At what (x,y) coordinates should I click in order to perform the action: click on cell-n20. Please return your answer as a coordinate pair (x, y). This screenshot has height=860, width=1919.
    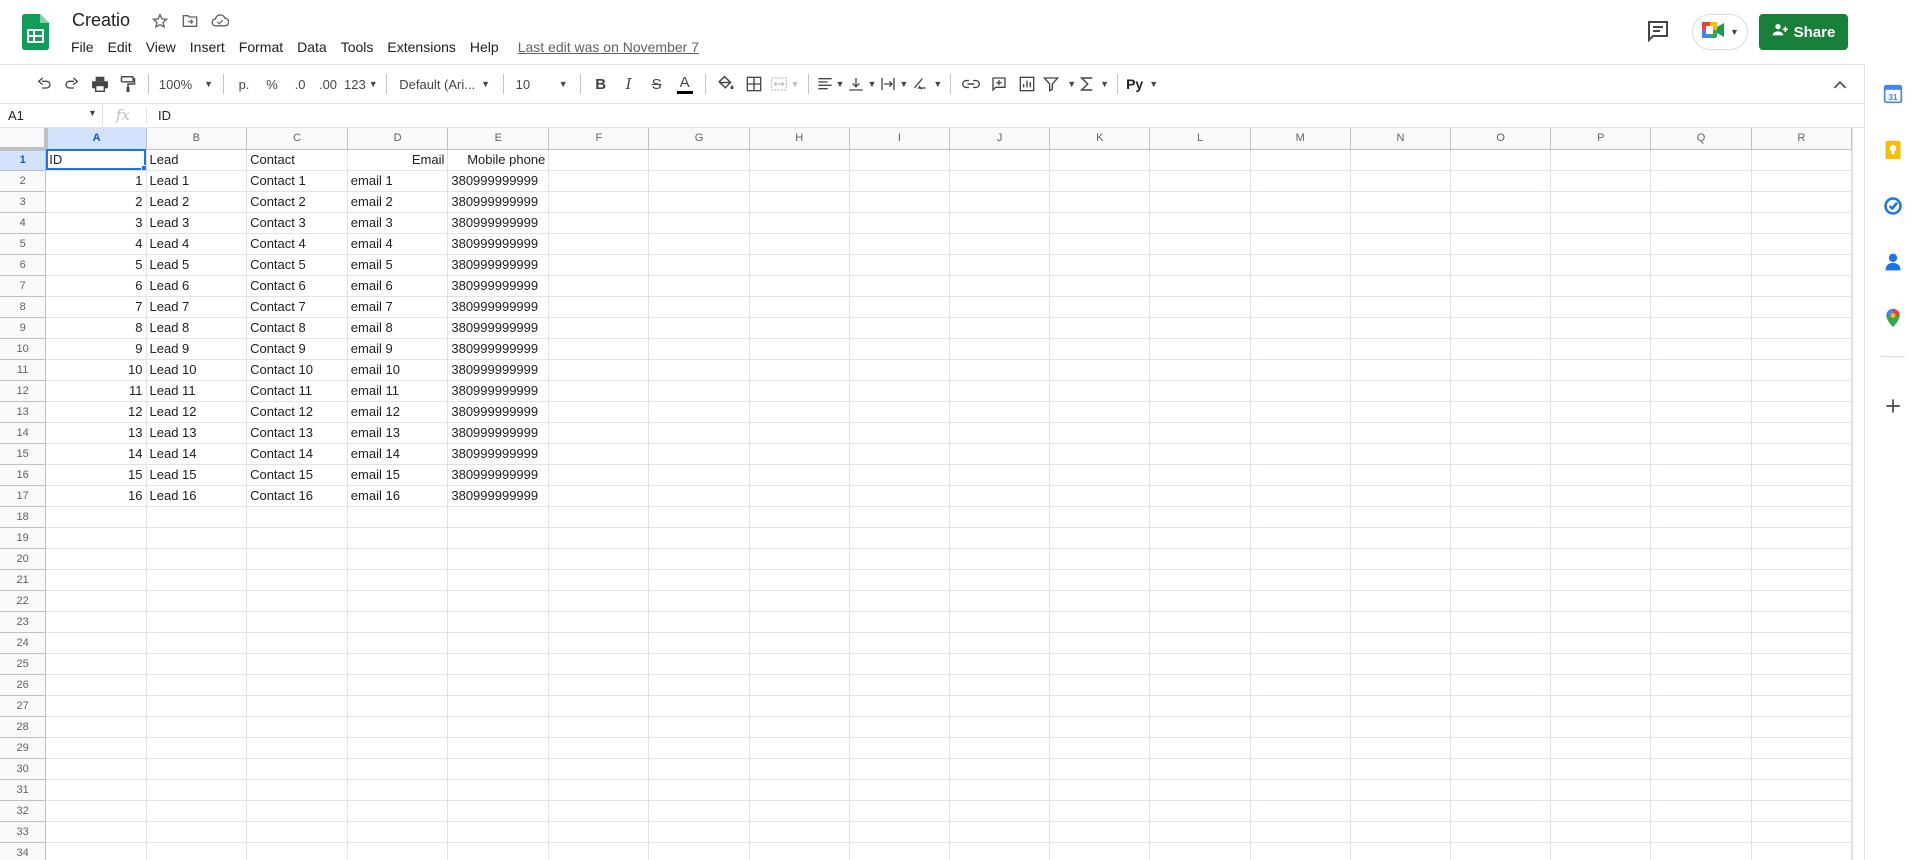
    Looking at the image, I should click on (1401, 559).